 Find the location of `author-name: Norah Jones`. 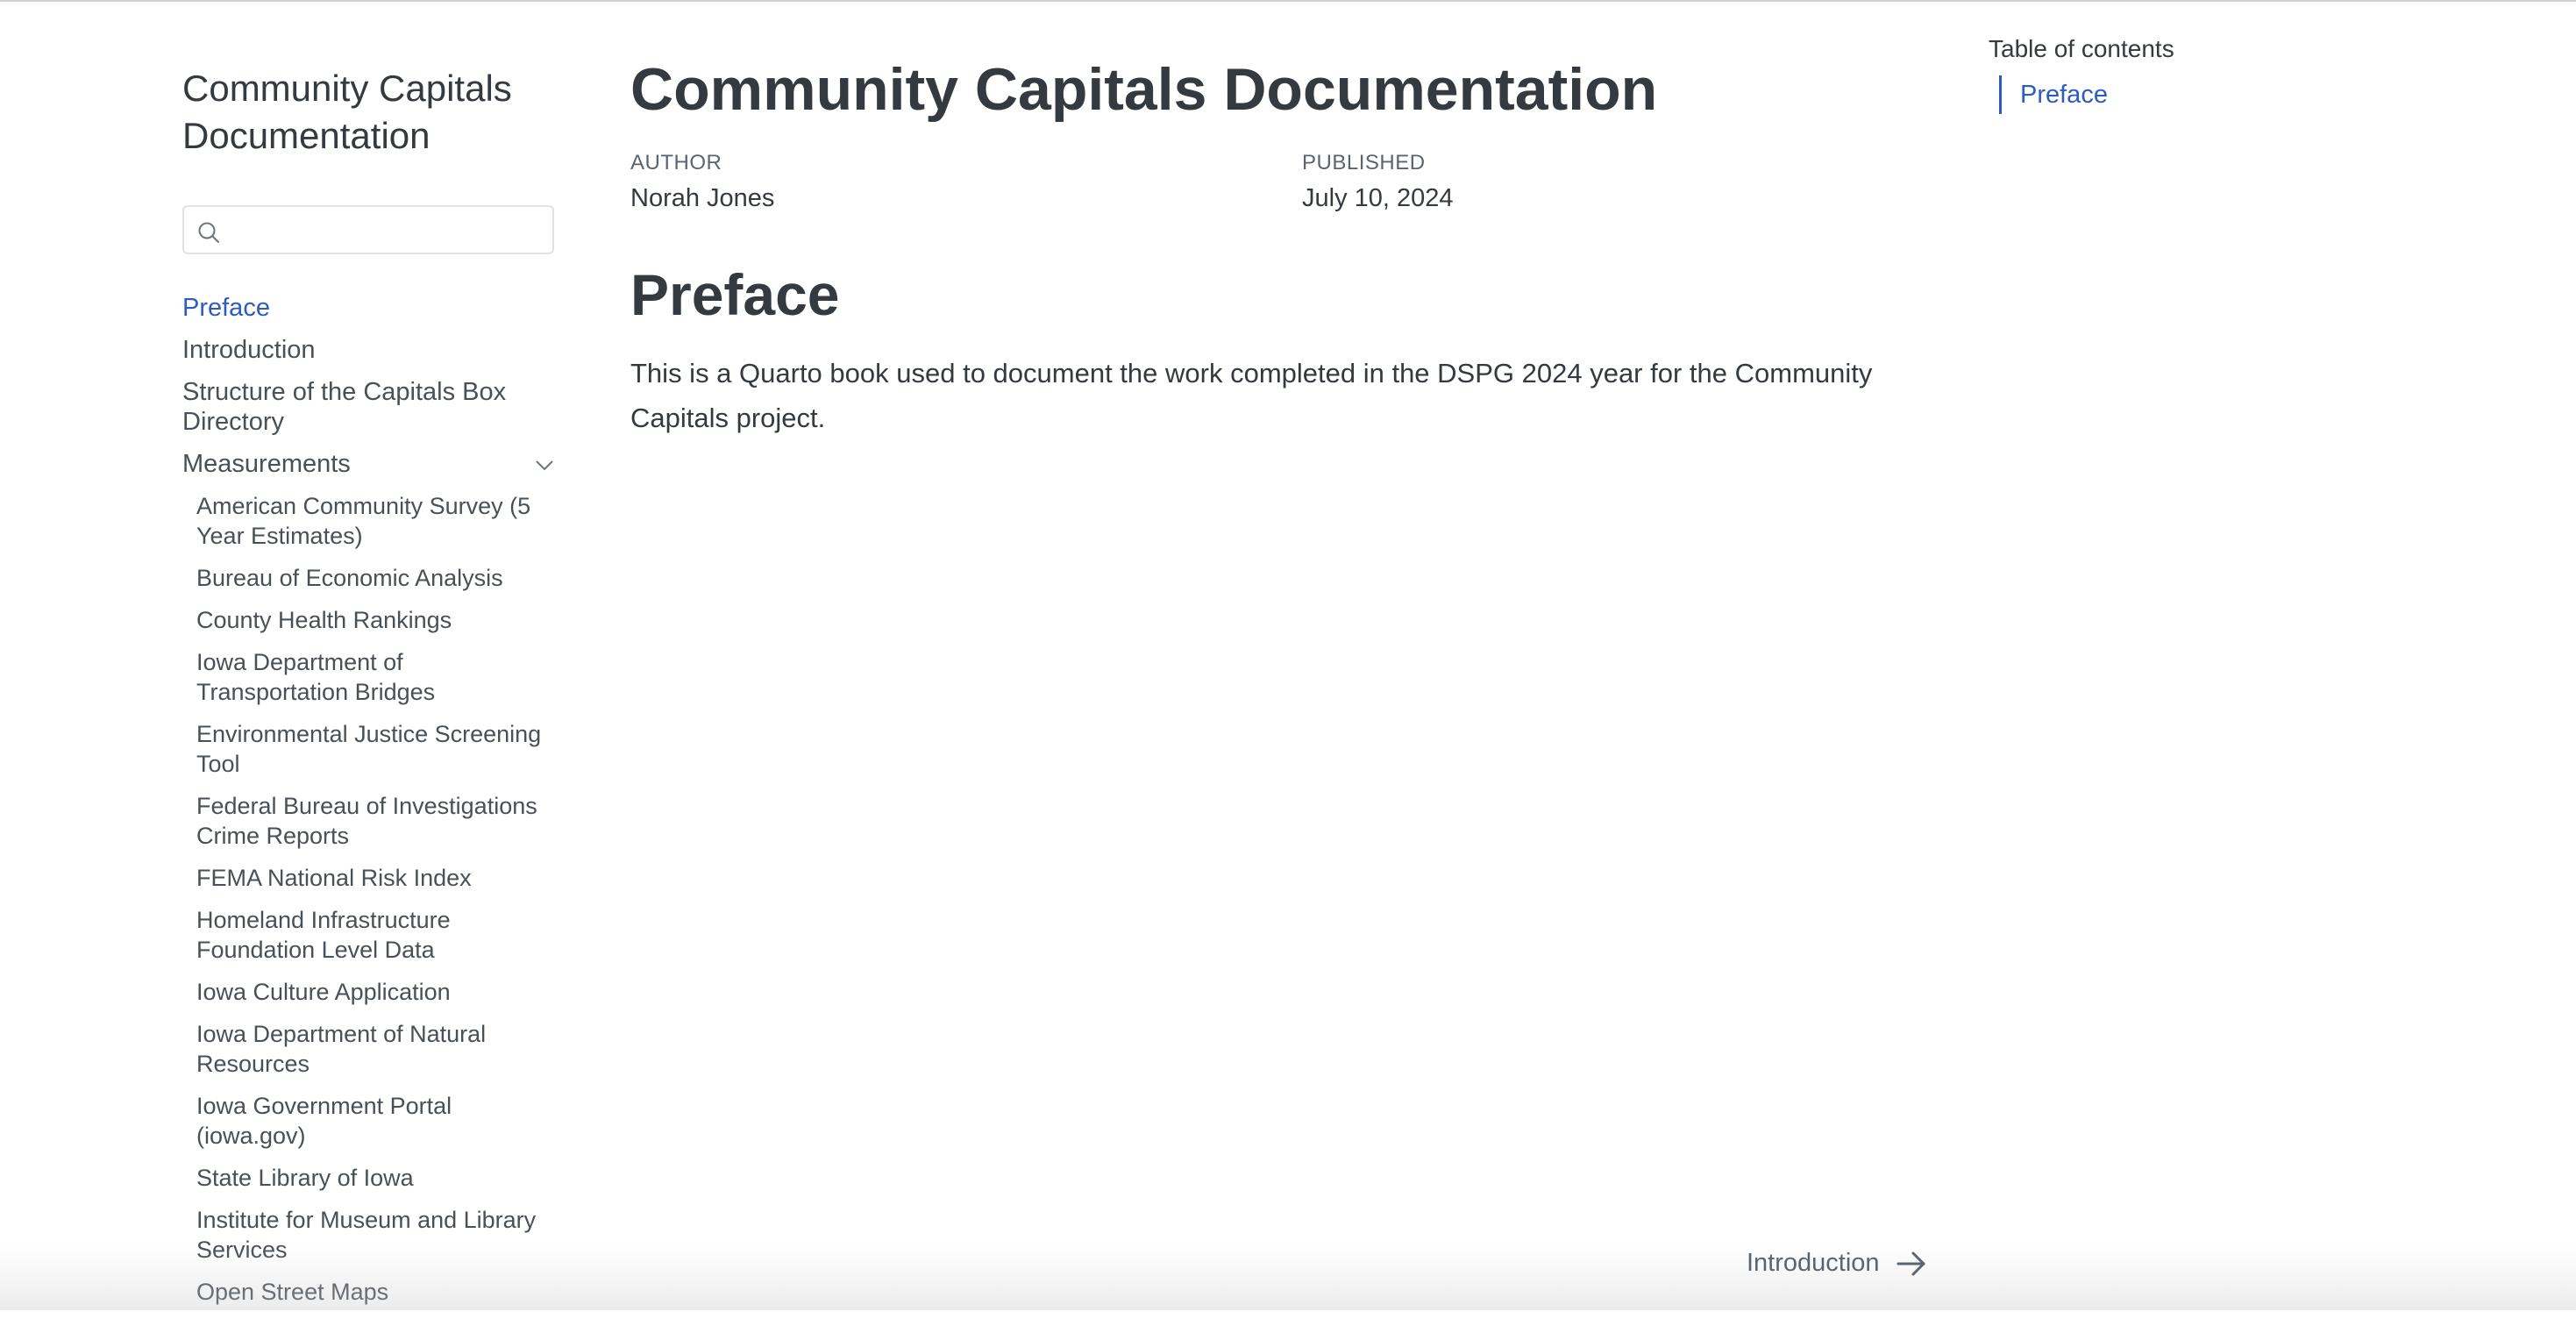

author-name: Norah Jones is located at coordinates (702, 198).